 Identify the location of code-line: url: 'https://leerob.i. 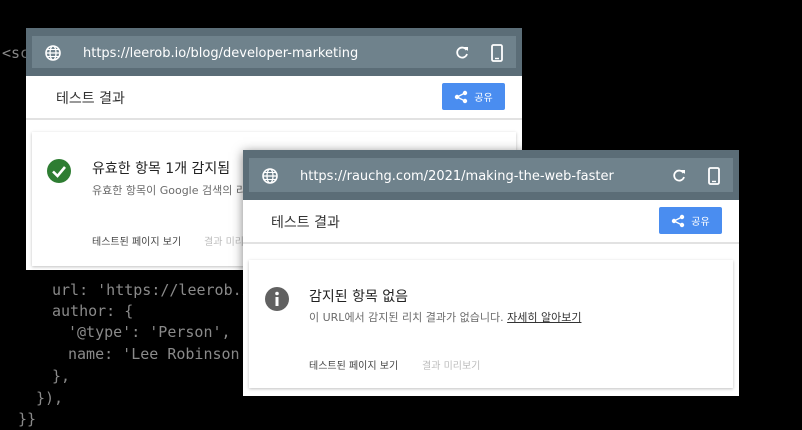
(151, 290).